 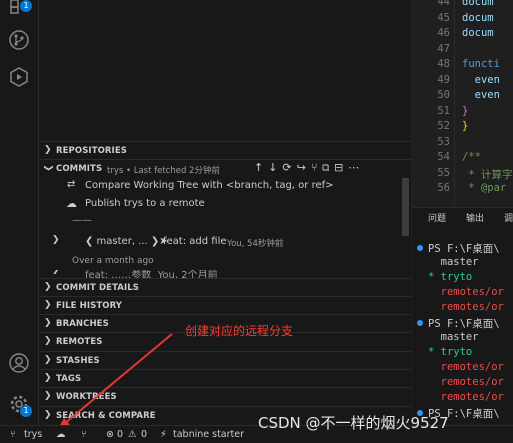 I want to click on annotation-arrow, so click(x=115, y=381).